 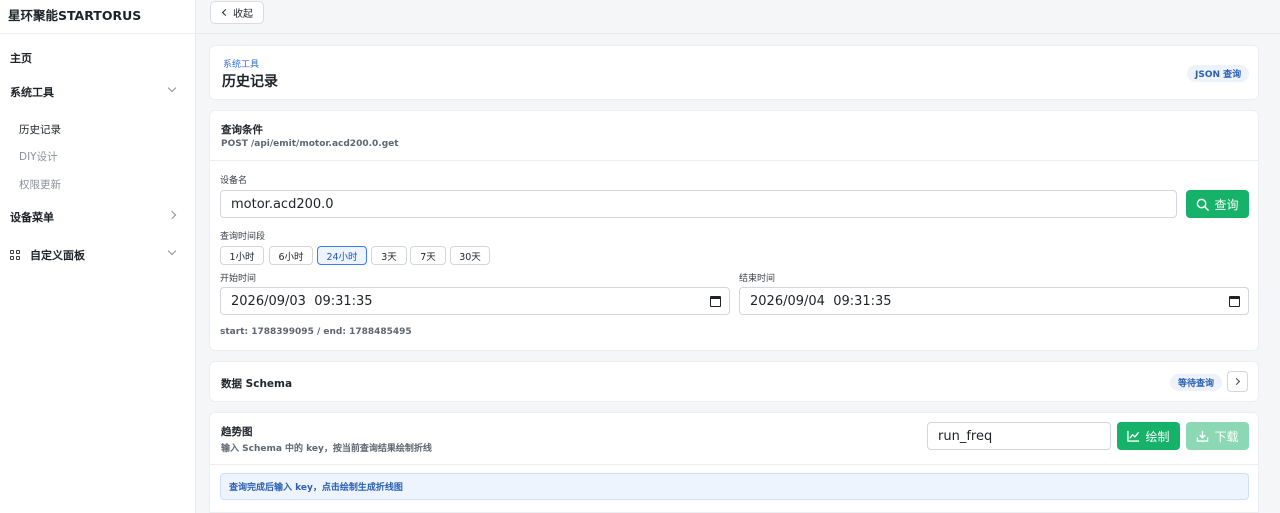 I want to click on range-chip-7d: 7天, so click(x=428, y=255).